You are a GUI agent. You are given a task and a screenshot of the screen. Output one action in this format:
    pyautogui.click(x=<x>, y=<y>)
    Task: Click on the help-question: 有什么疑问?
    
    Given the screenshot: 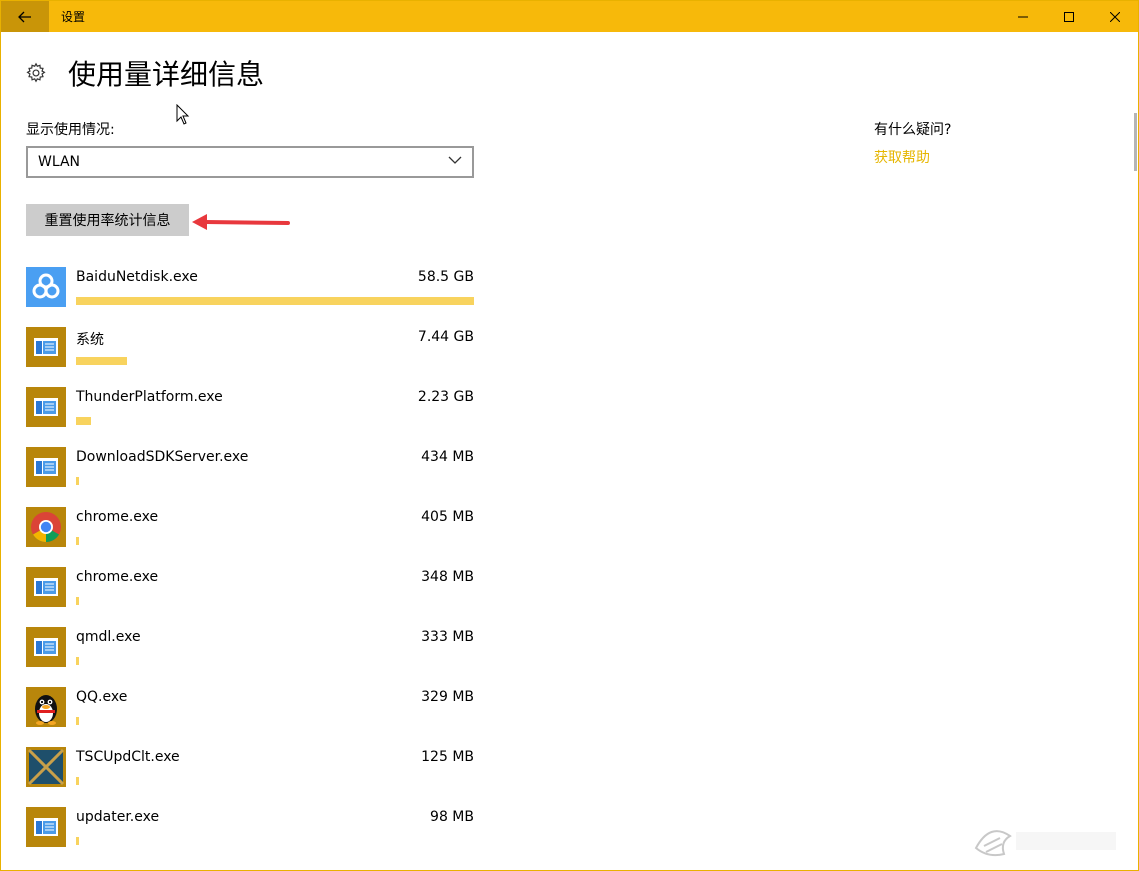 What is the action you would take?
    pyautogui.click(x=913, y=130)
    